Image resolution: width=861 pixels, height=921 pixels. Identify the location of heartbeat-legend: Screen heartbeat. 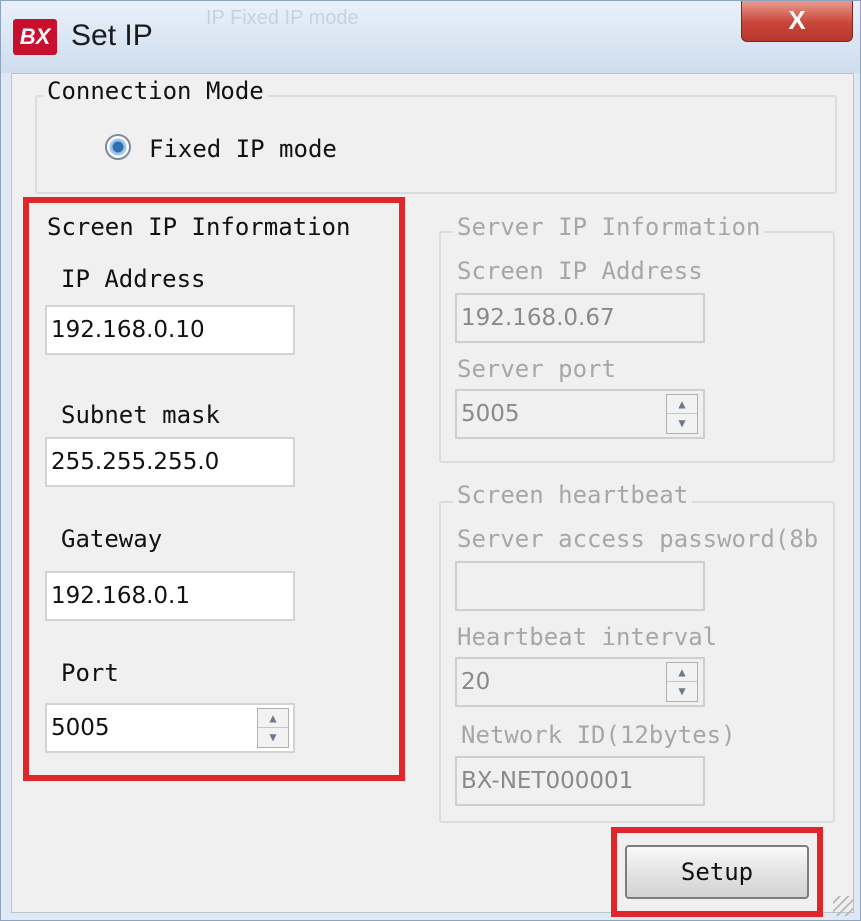
(573, 495).